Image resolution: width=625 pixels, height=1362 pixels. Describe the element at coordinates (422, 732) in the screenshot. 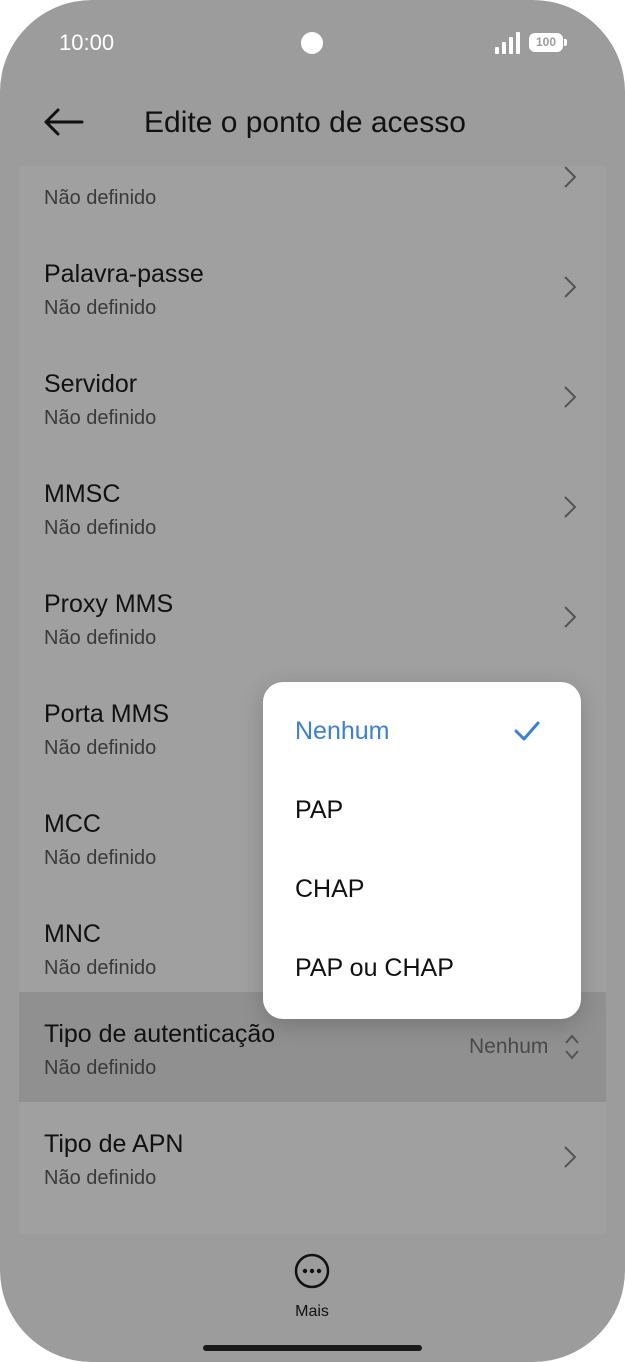

I see `option-none: Nenhum` at that location.